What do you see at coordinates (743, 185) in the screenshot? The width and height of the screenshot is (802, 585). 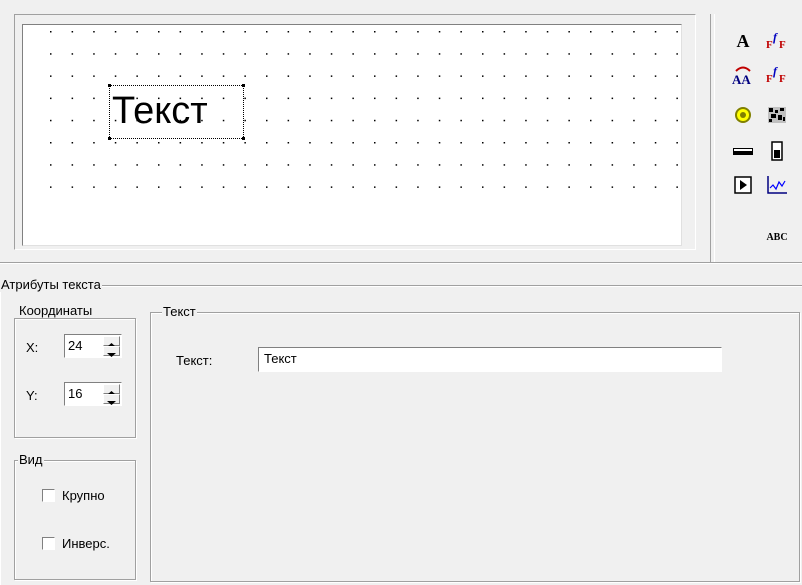 I see `button-tool-icon` at bounding box center [743, 185].